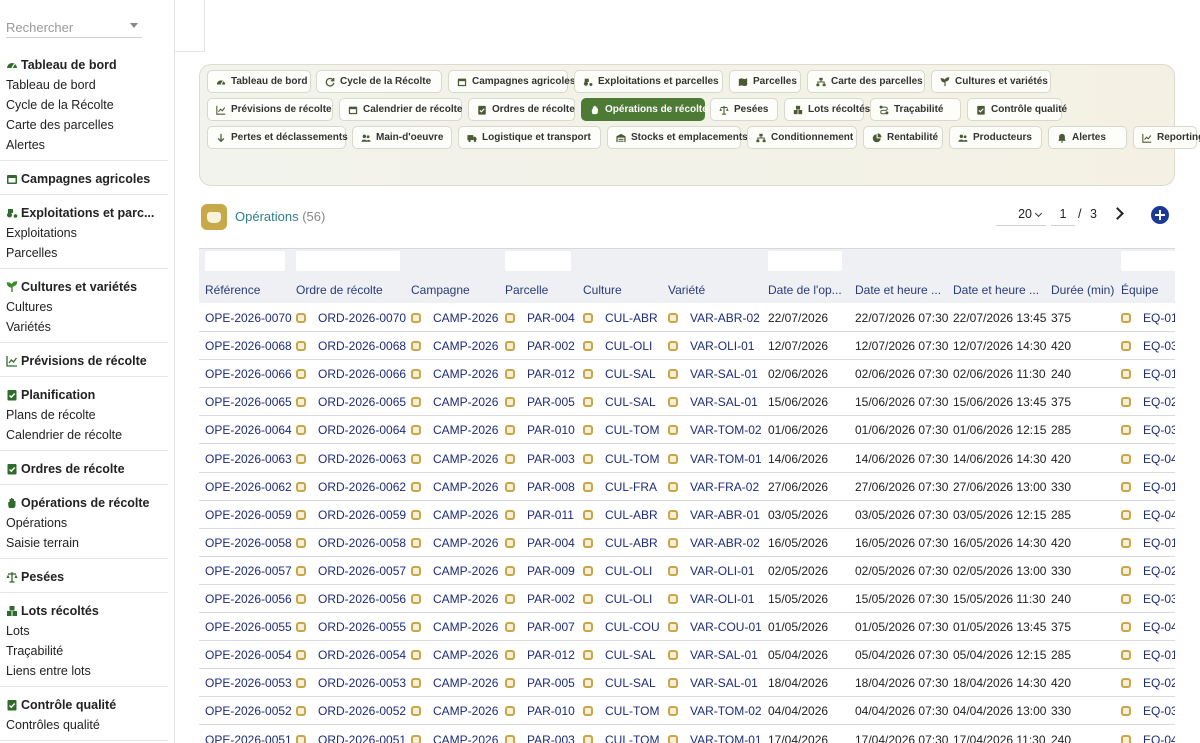 The width and height of the screenshot is (1200, 743). Describe the element at coordinates (248, 459) in the screenshot. I see `table-cell-link: OPE-2026-0063` at that location.